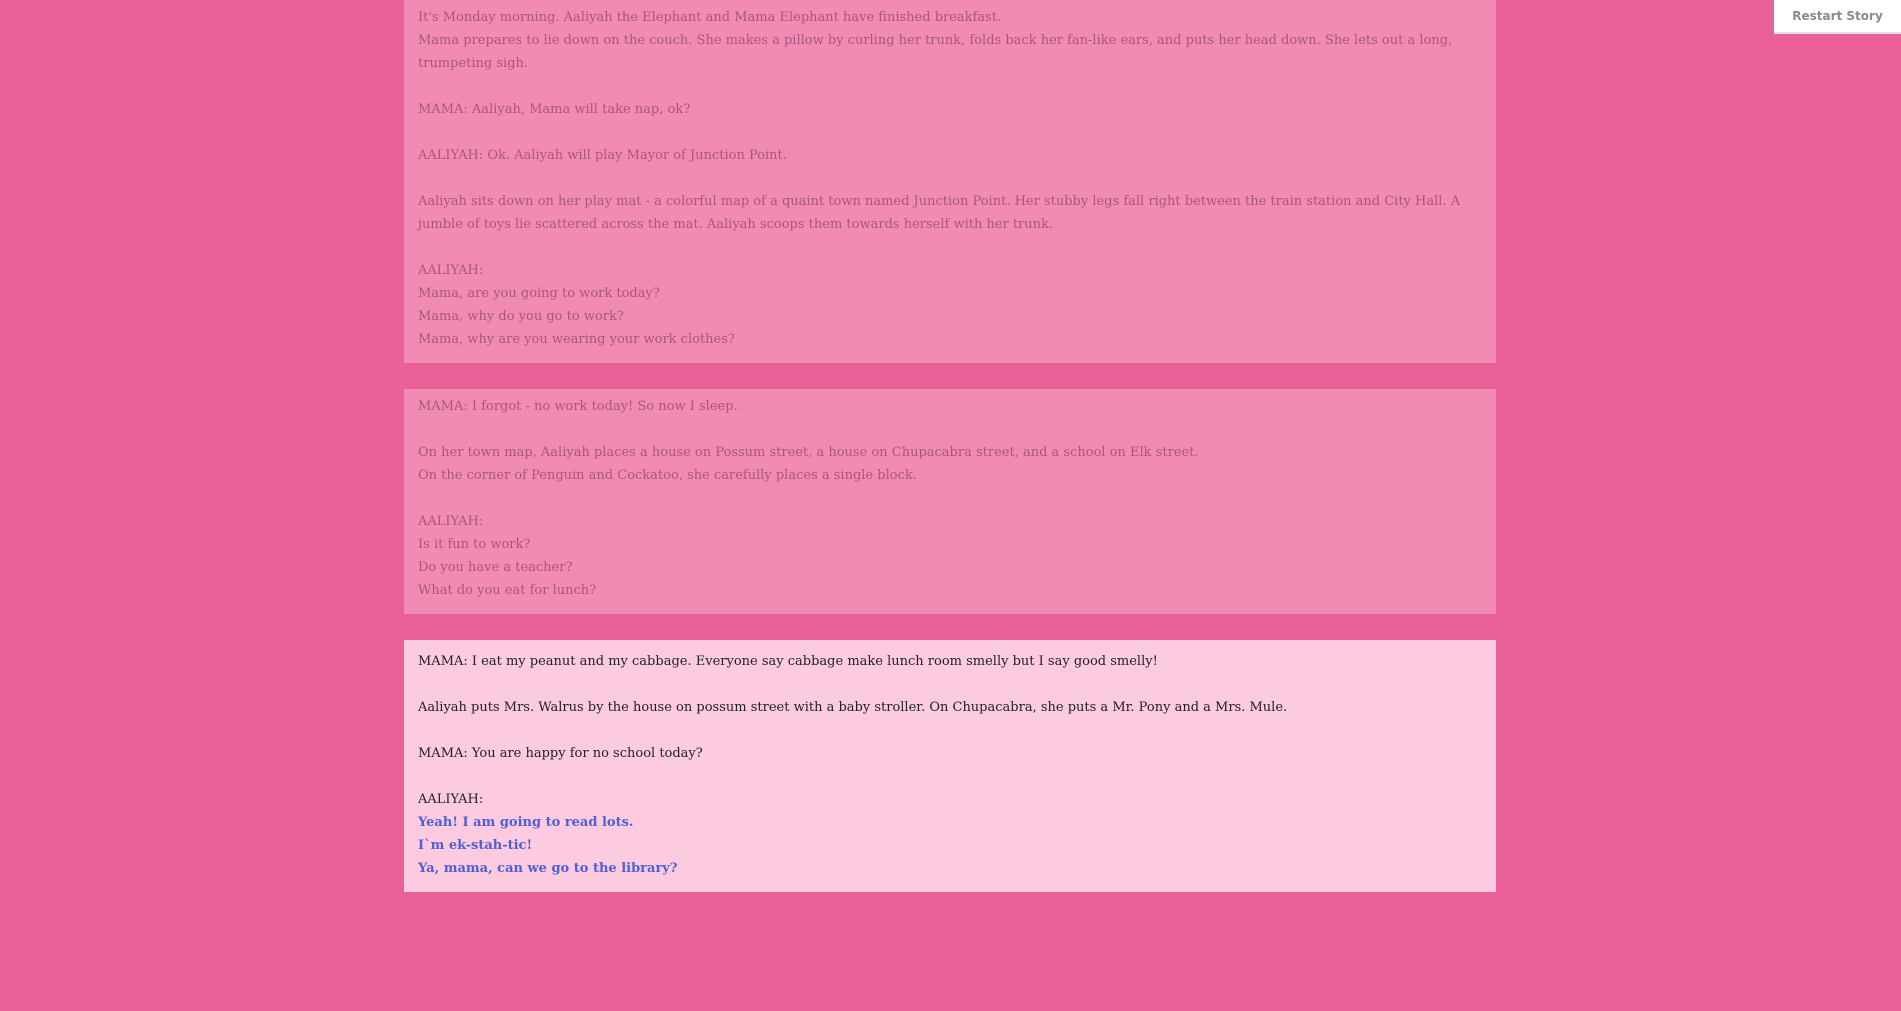  Describe the element at coordinates (521, 316) in the screenshot. I see `past-choice: Mama, why do you go to work?` at that location.